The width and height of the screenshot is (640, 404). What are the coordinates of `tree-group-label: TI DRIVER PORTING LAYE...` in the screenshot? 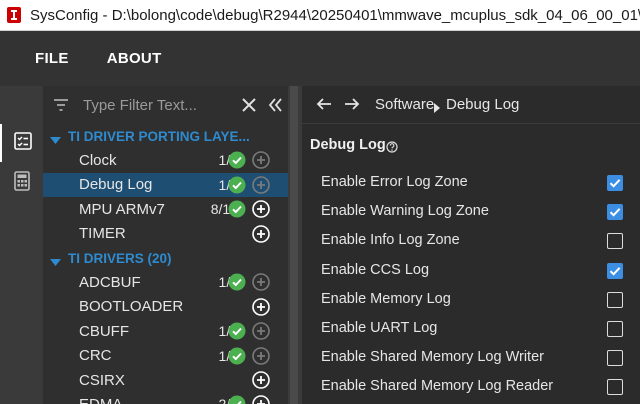 It's located at (159, 136).